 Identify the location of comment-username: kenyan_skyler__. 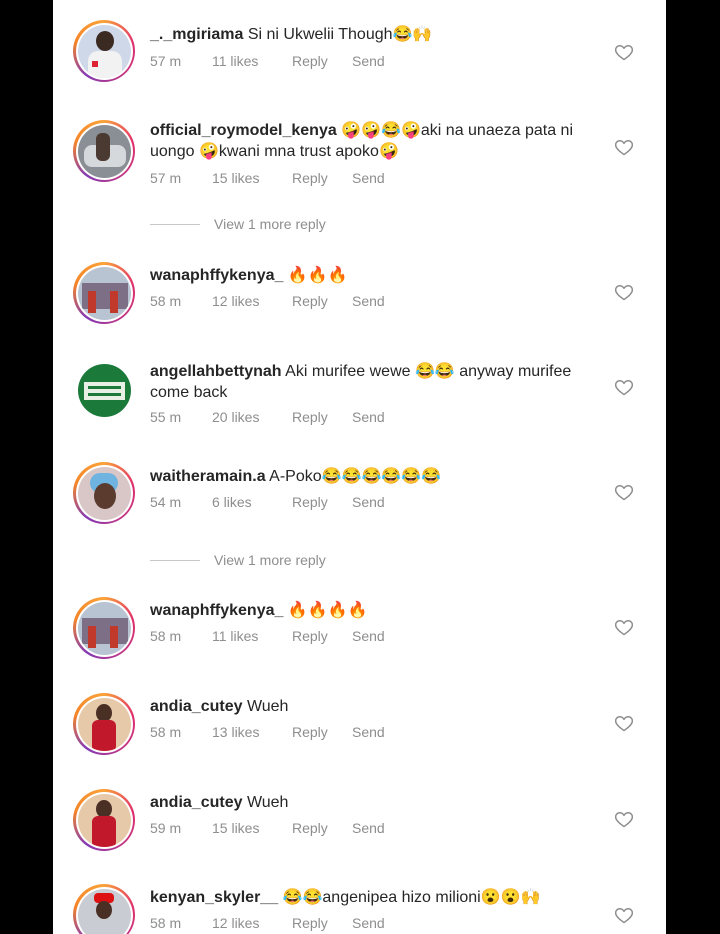
(214, 897).